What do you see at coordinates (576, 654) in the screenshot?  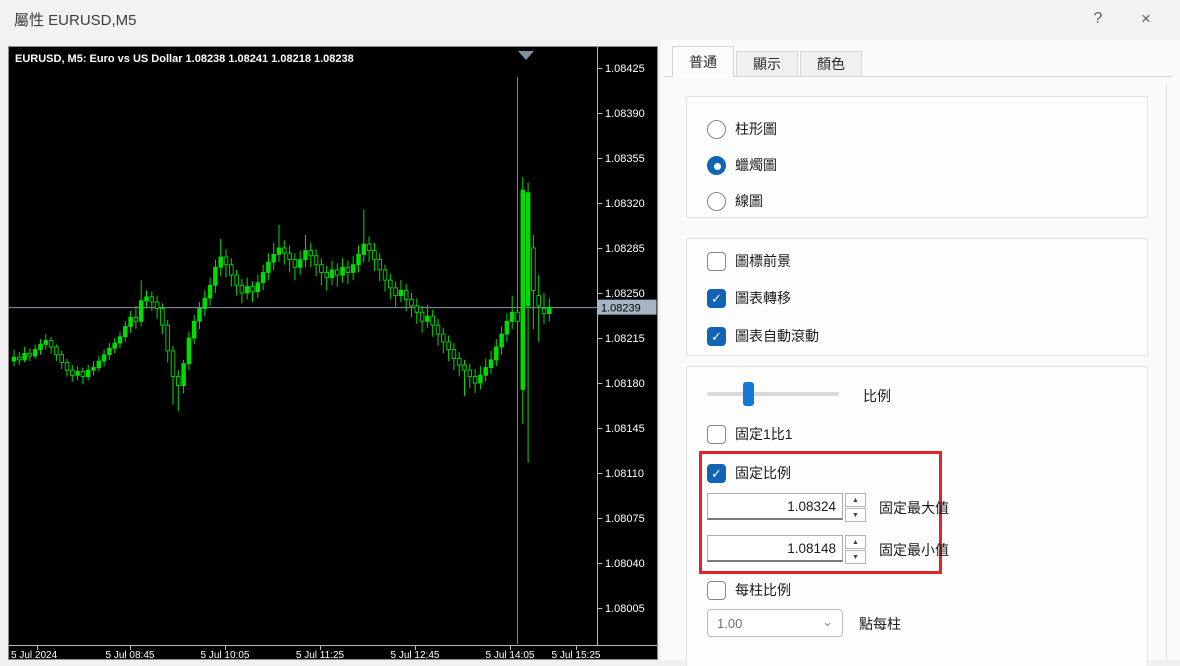 I see `svg-text: 5 Jul 15:25` at bounding box center [576, 654].